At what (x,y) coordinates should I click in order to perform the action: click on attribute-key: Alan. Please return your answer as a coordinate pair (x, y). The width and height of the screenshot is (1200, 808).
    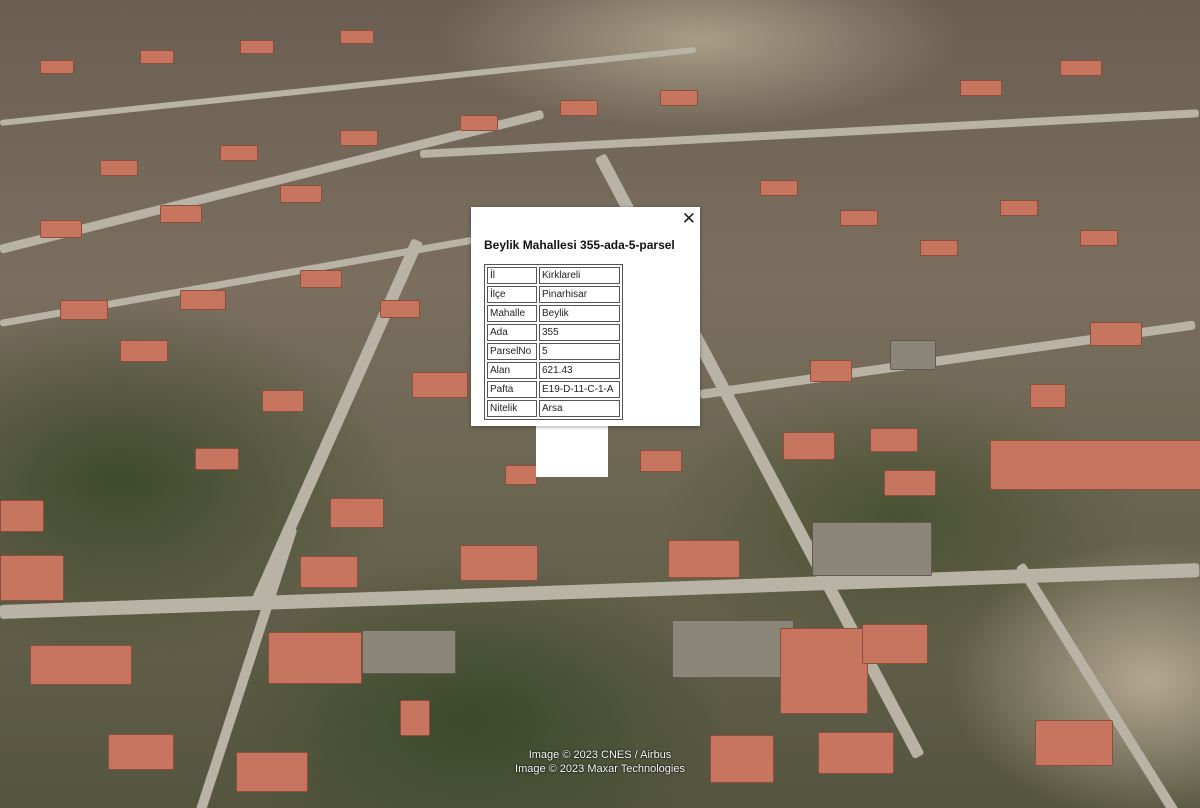
    Looking at the image, I should click on (512, 370).